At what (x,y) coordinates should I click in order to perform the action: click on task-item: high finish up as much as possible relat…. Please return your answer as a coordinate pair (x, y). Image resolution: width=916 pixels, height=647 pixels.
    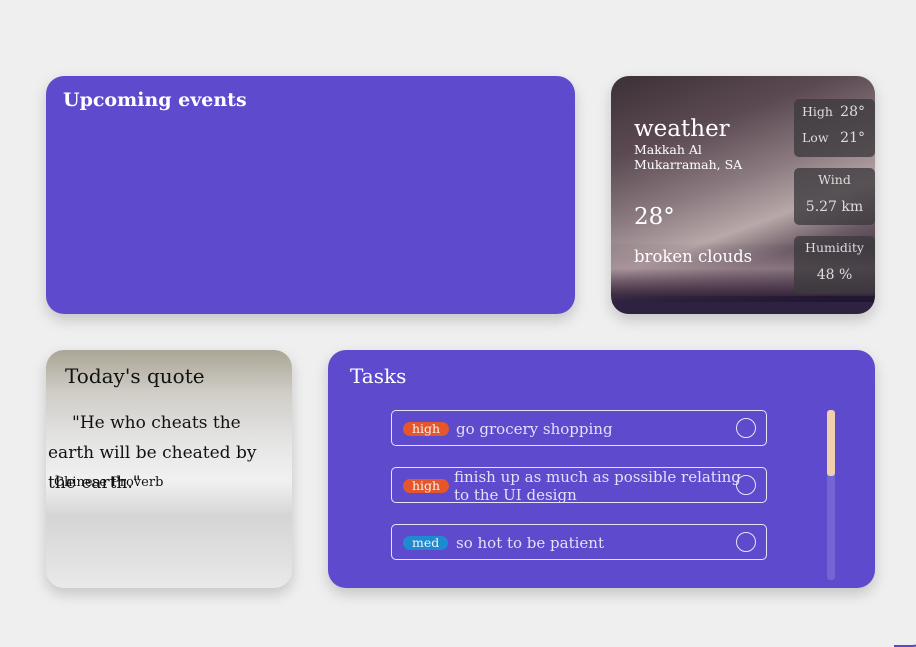
    Looking at the image, I should click on (579, 485).